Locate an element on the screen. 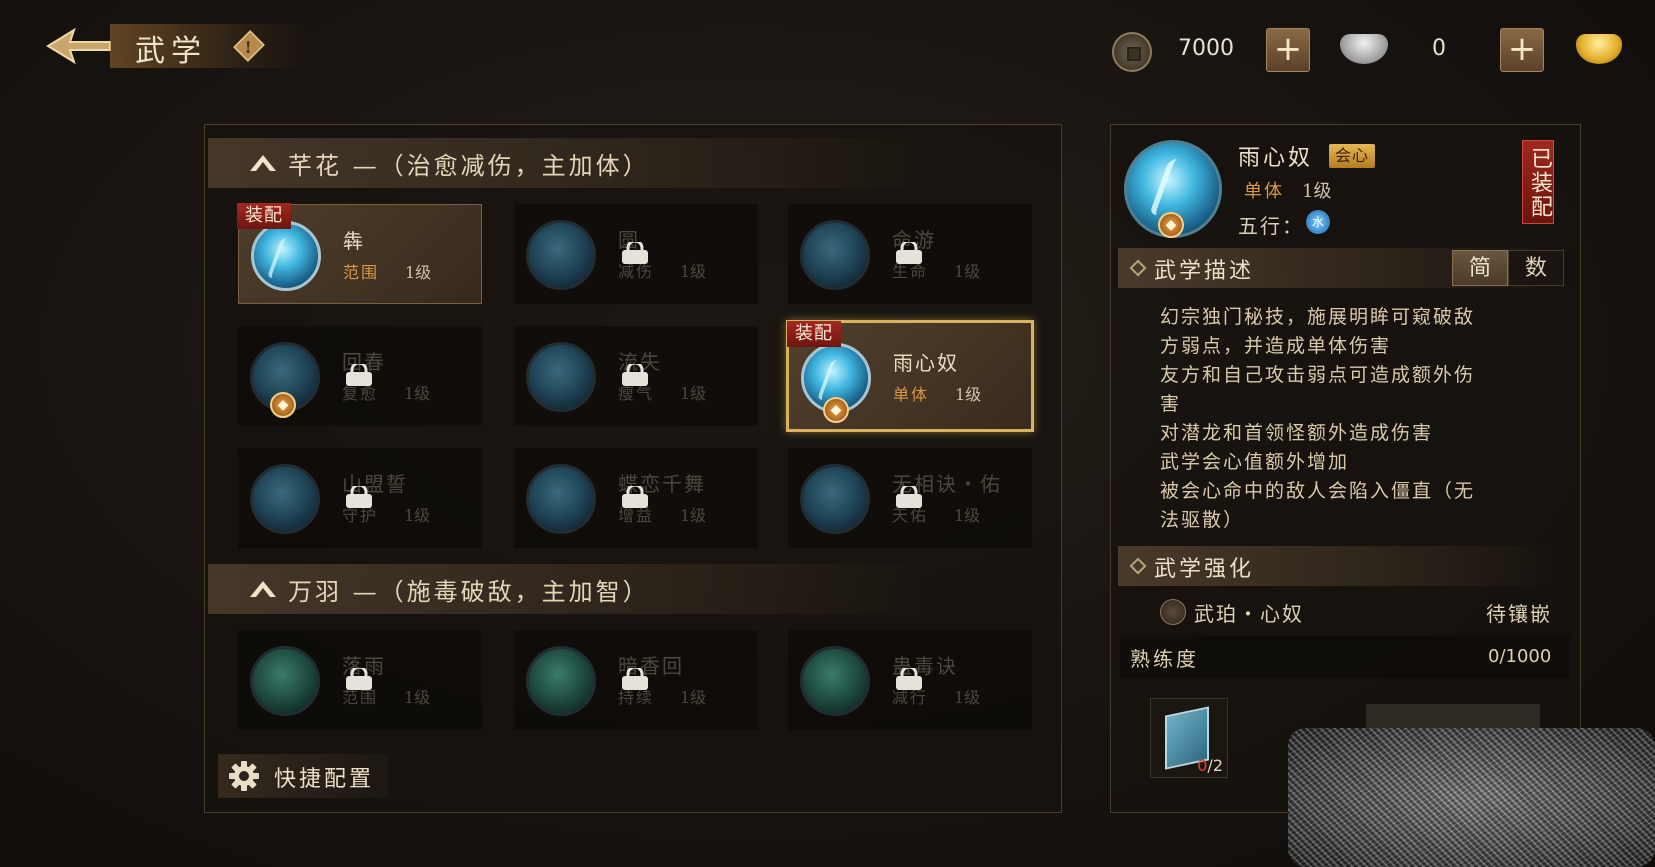 This screenshot has width=1655, height=867. detail-skill-level: 1级 is located at coordinates (1317, 191).